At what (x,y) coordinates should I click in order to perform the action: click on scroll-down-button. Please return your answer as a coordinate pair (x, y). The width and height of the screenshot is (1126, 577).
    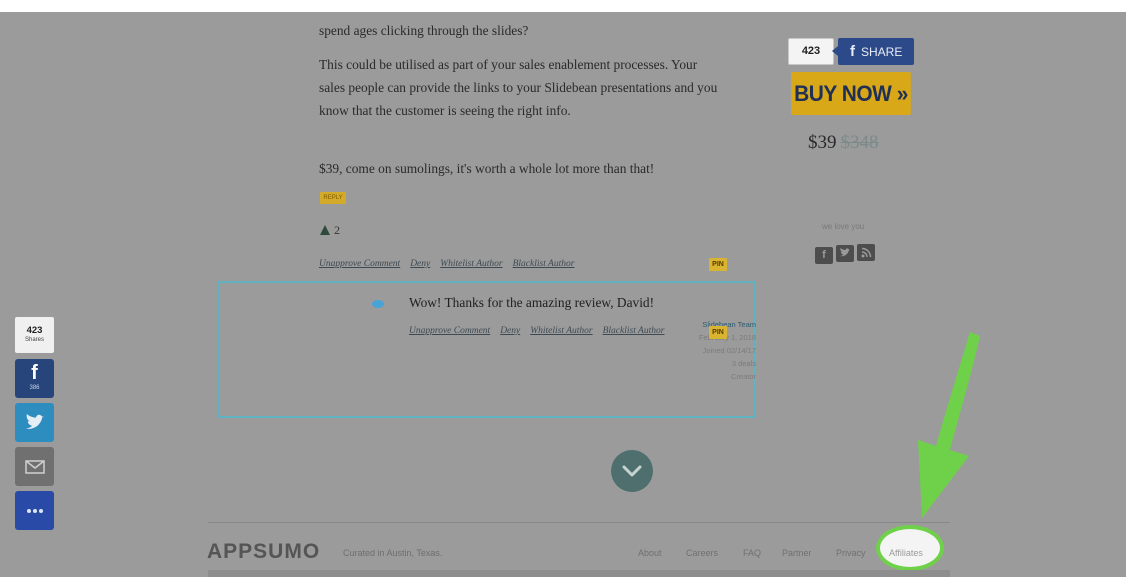
    Looking at the image, I should click on (632, 471).